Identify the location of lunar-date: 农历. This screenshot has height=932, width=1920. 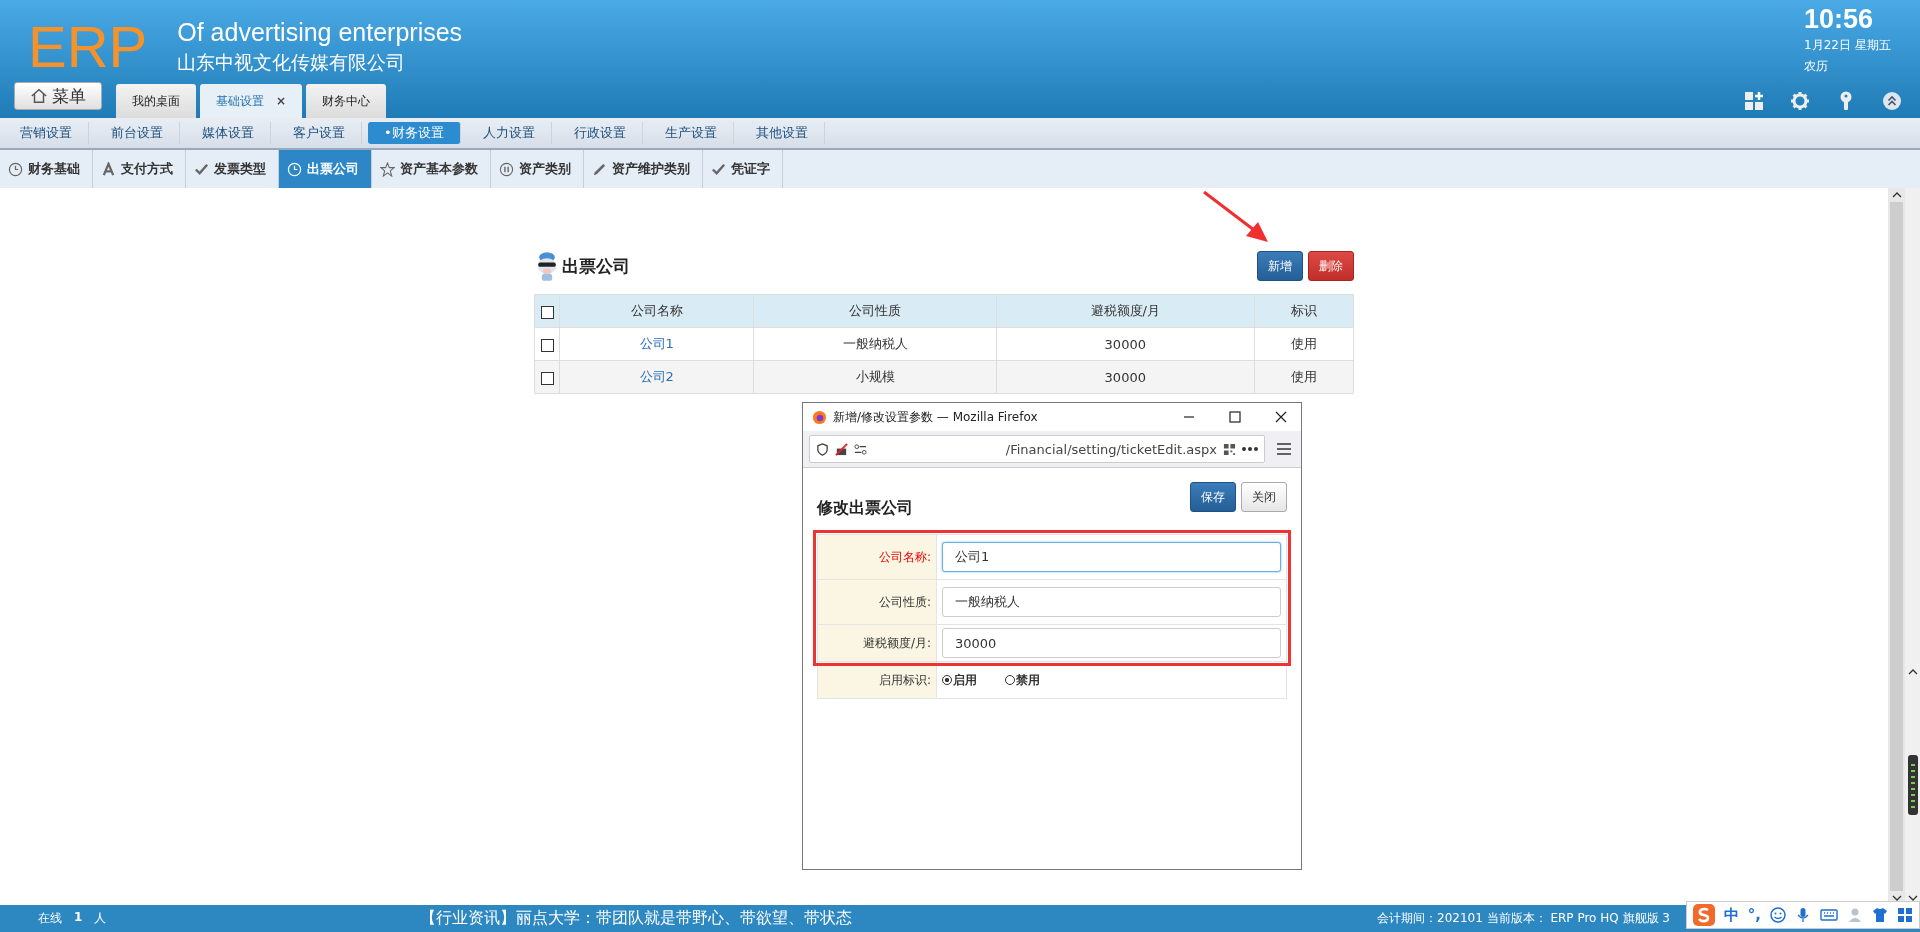
(1816, 66).